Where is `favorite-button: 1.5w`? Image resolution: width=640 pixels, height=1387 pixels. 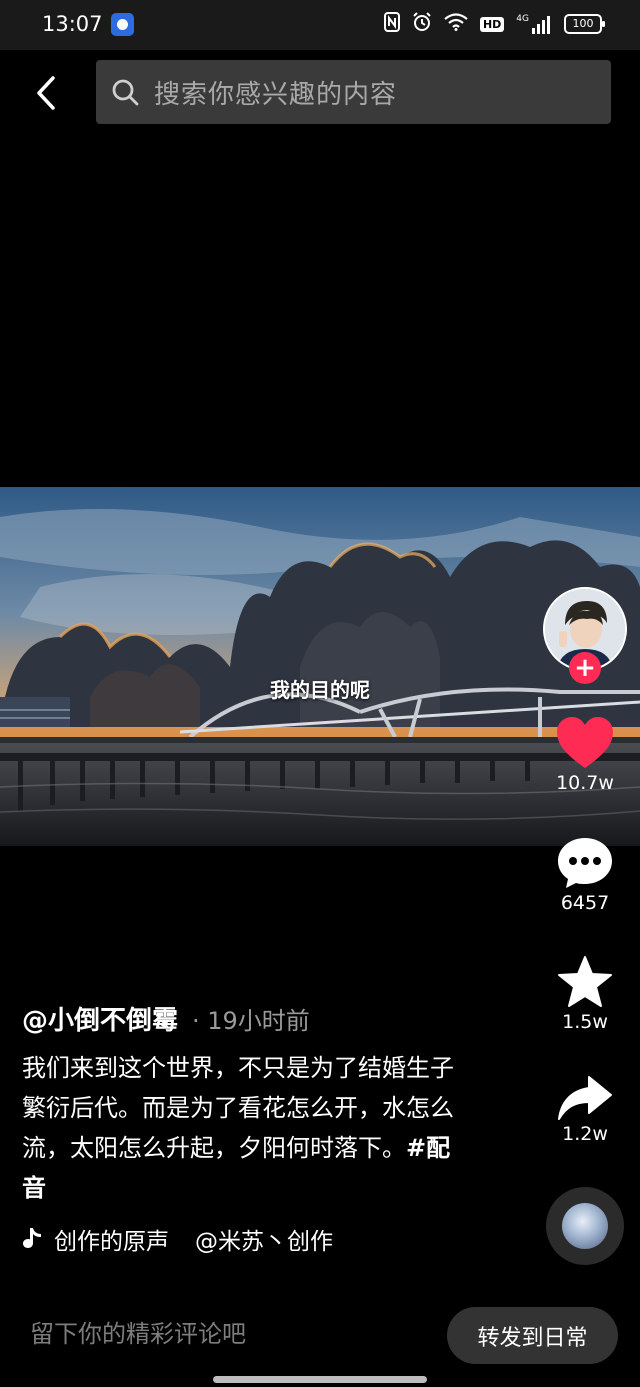 favorite-button: 1.5w is located at coordinates (585, 994).